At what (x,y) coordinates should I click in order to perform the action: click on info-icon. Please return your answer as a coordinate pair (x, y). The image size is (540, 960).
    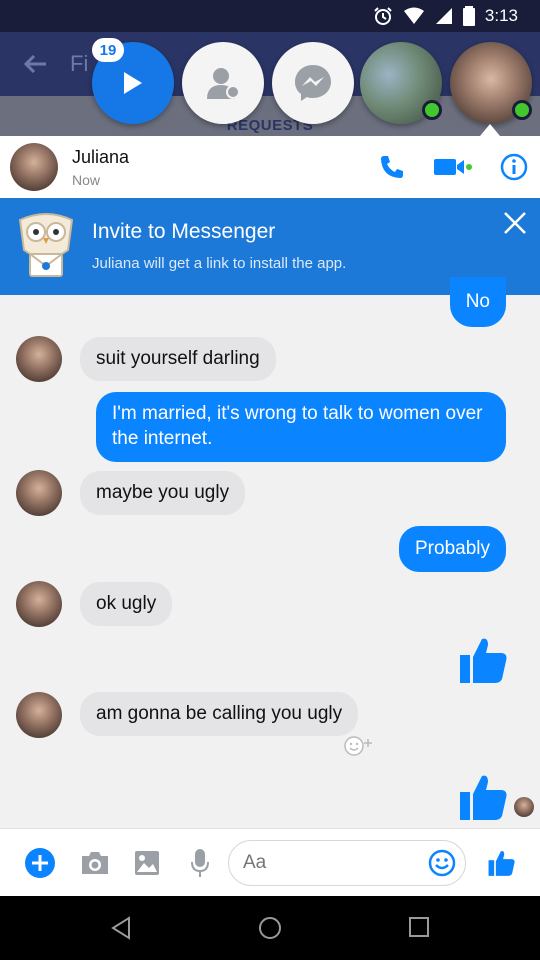
    Looking at the image, I should click on (514, 167).